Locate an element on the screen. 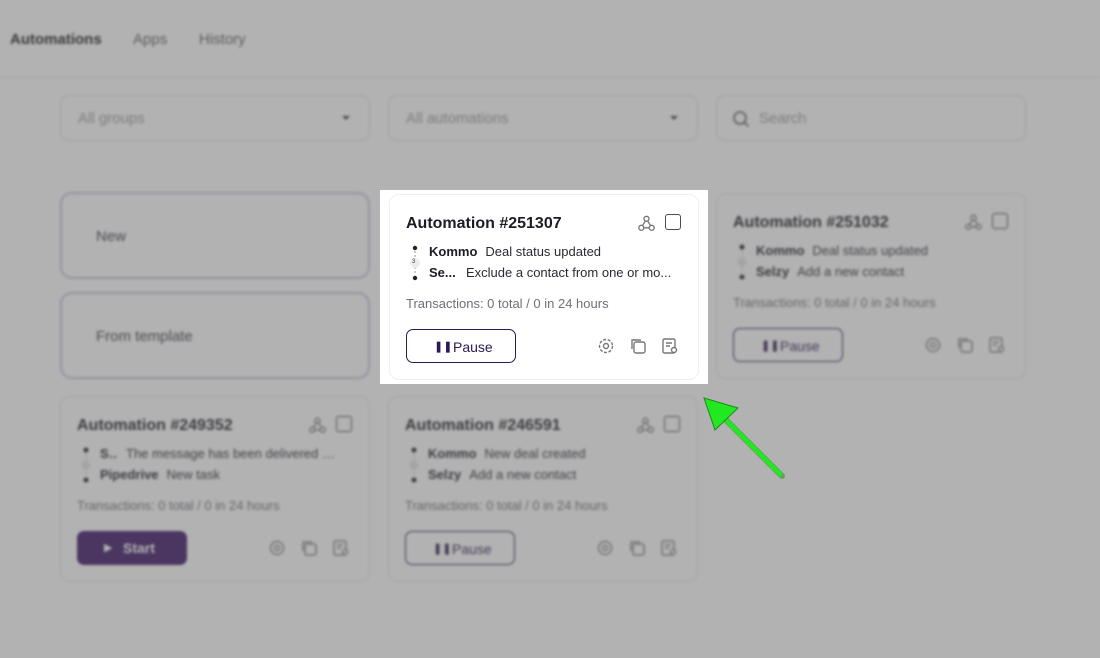 The height and width of the screenshot is (658, 1100). trigger-desc: New deal created is located at coordinates (535, 453).